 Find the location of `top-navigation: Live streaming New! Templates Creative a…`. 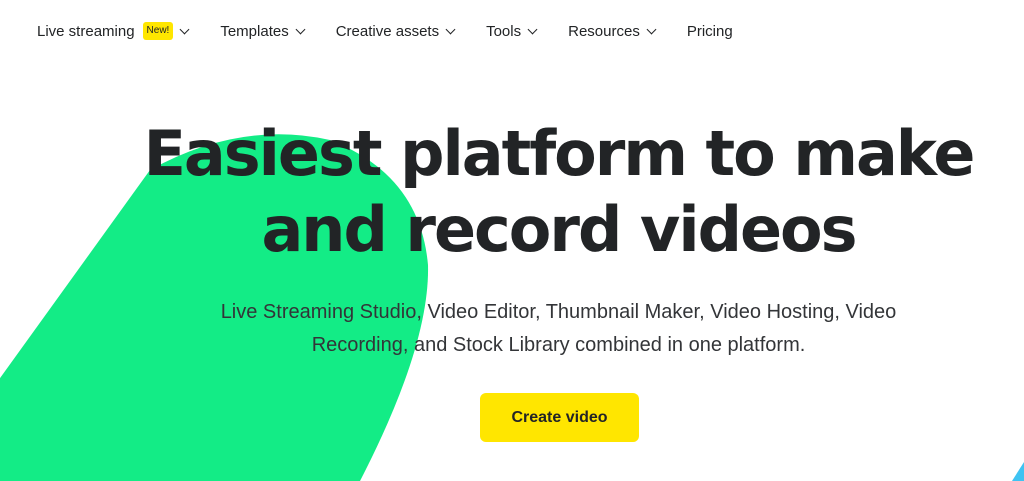

top-navigation: Live streaming New! Templates Creative a… is located at coordinates (512, 31).